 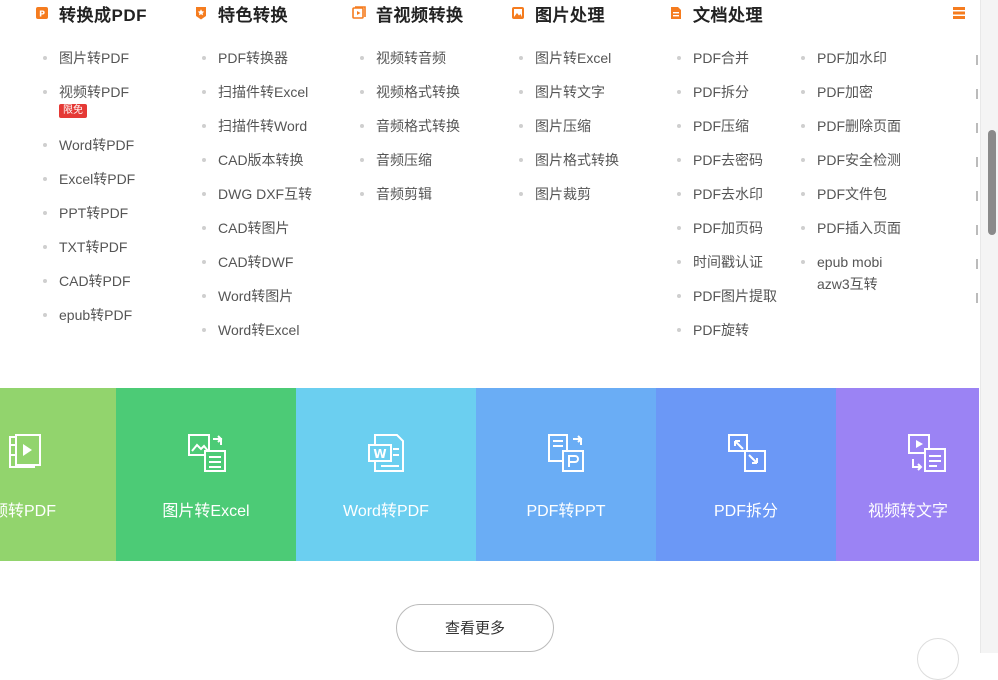 I want to click on category-title: 音视频转换, so click(x=420, y=15).